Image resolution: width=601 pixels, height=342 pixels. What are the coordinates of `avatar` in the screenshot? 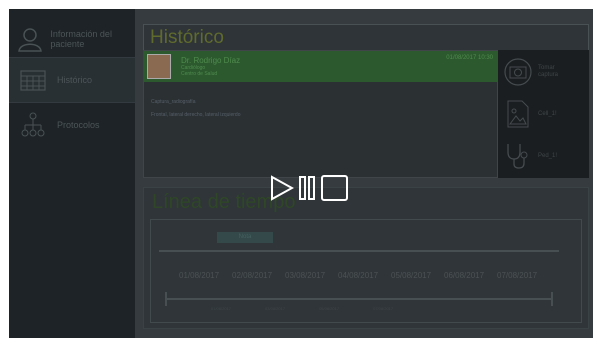 It's located at (159, 66).